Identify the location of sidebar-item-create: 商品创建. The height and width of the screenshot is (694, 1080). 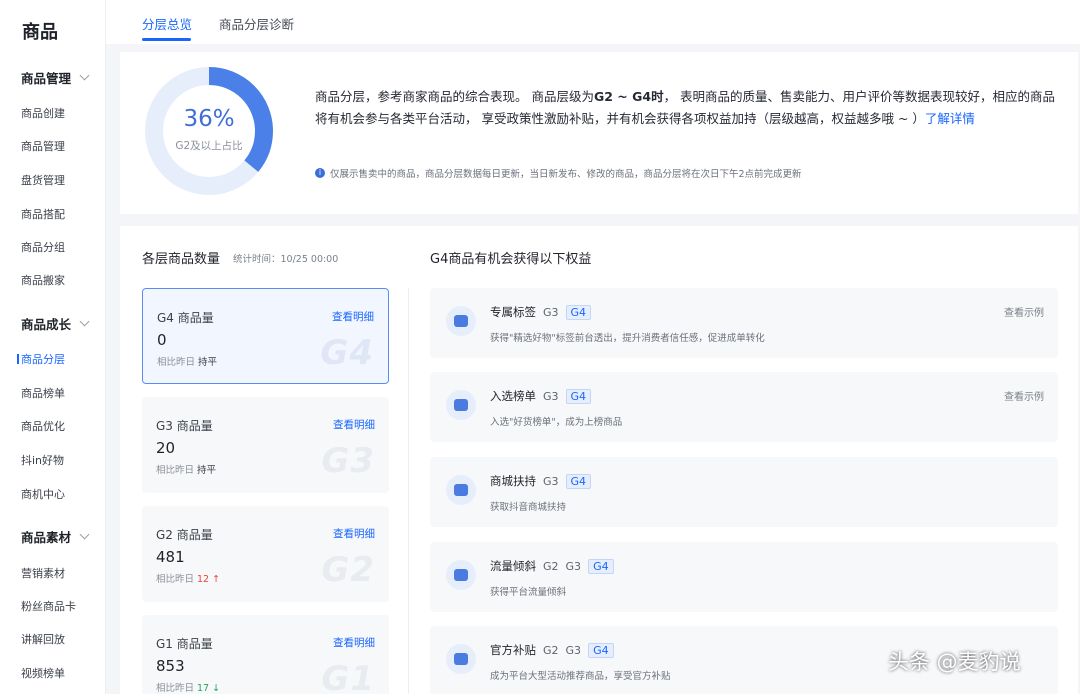
(43, 113).